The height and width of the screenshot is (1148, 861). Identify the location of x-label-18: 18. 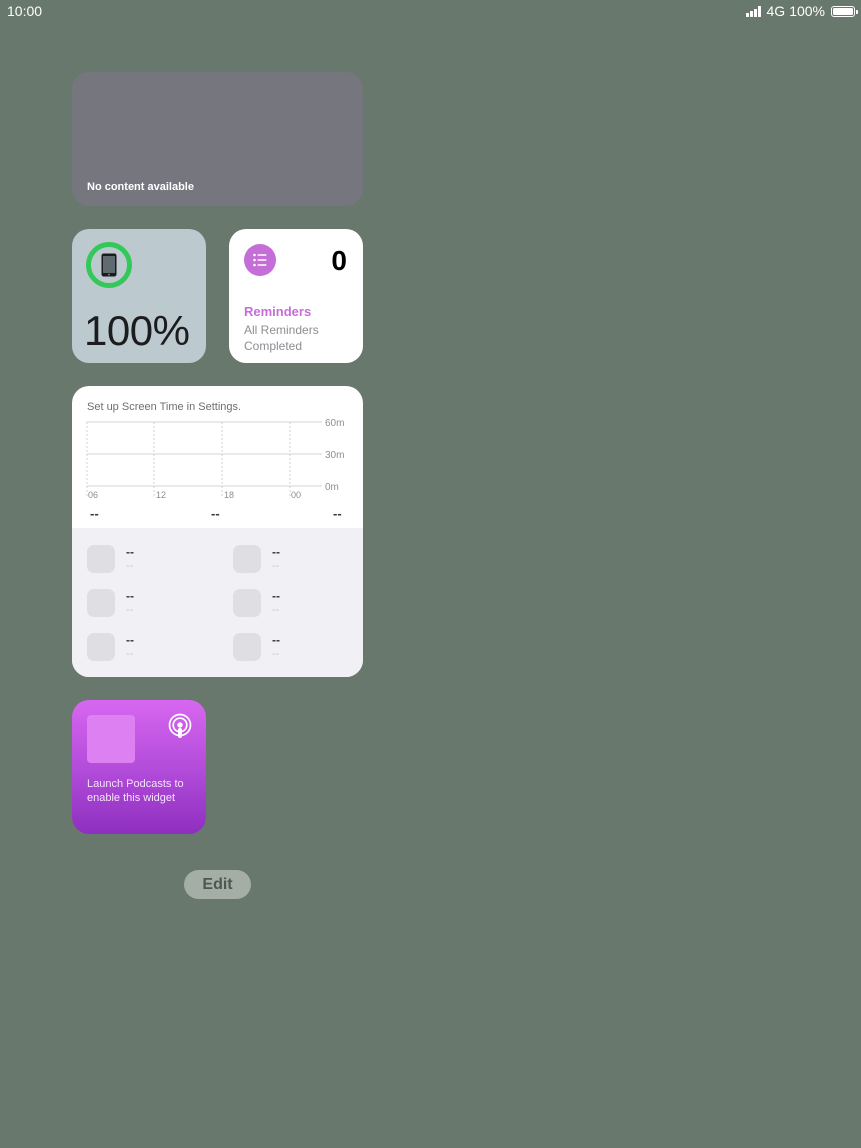
(229, 495).